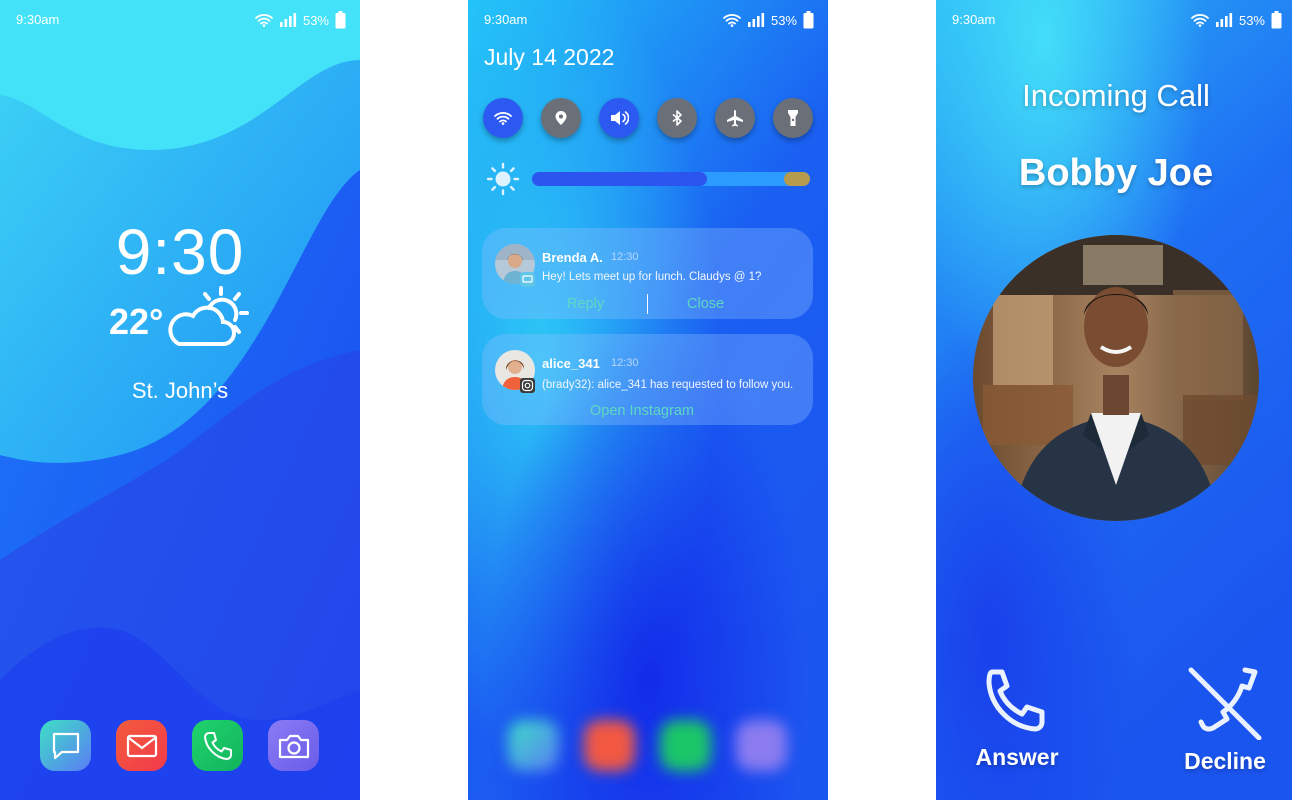  I want to click on hang-up-icon, so click(1225, 703).